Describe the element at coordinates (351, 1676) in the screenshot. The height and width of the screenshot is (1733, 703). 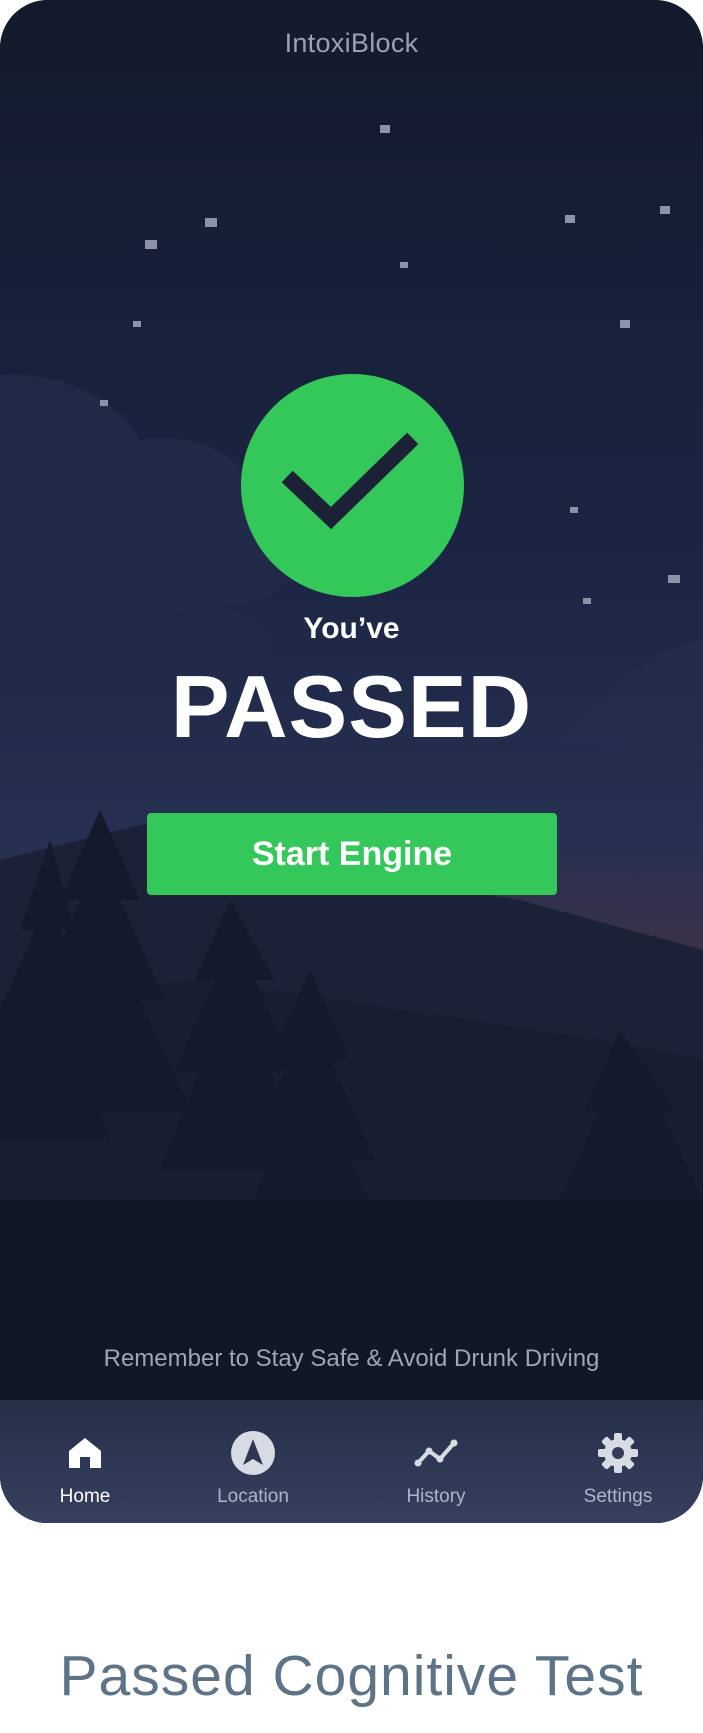
I see `screen-caption: Passed Cognitive Test` at that location.